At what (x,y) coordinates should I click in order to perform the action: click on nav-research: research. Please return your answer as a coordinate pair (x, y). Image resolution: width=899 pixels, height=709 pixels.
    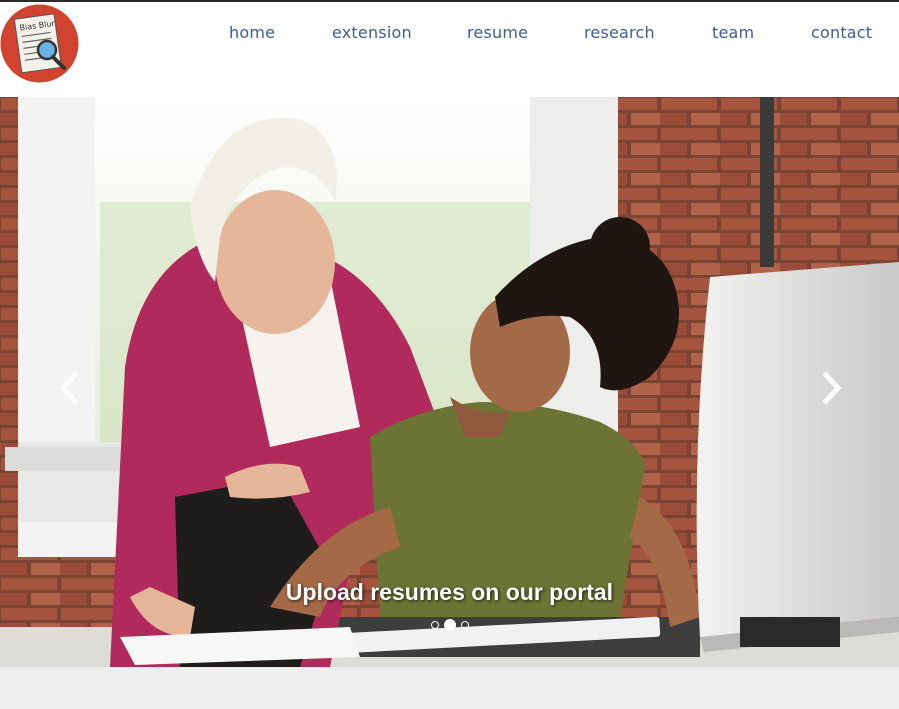
    Looking at the image, I should click on (619, 33).